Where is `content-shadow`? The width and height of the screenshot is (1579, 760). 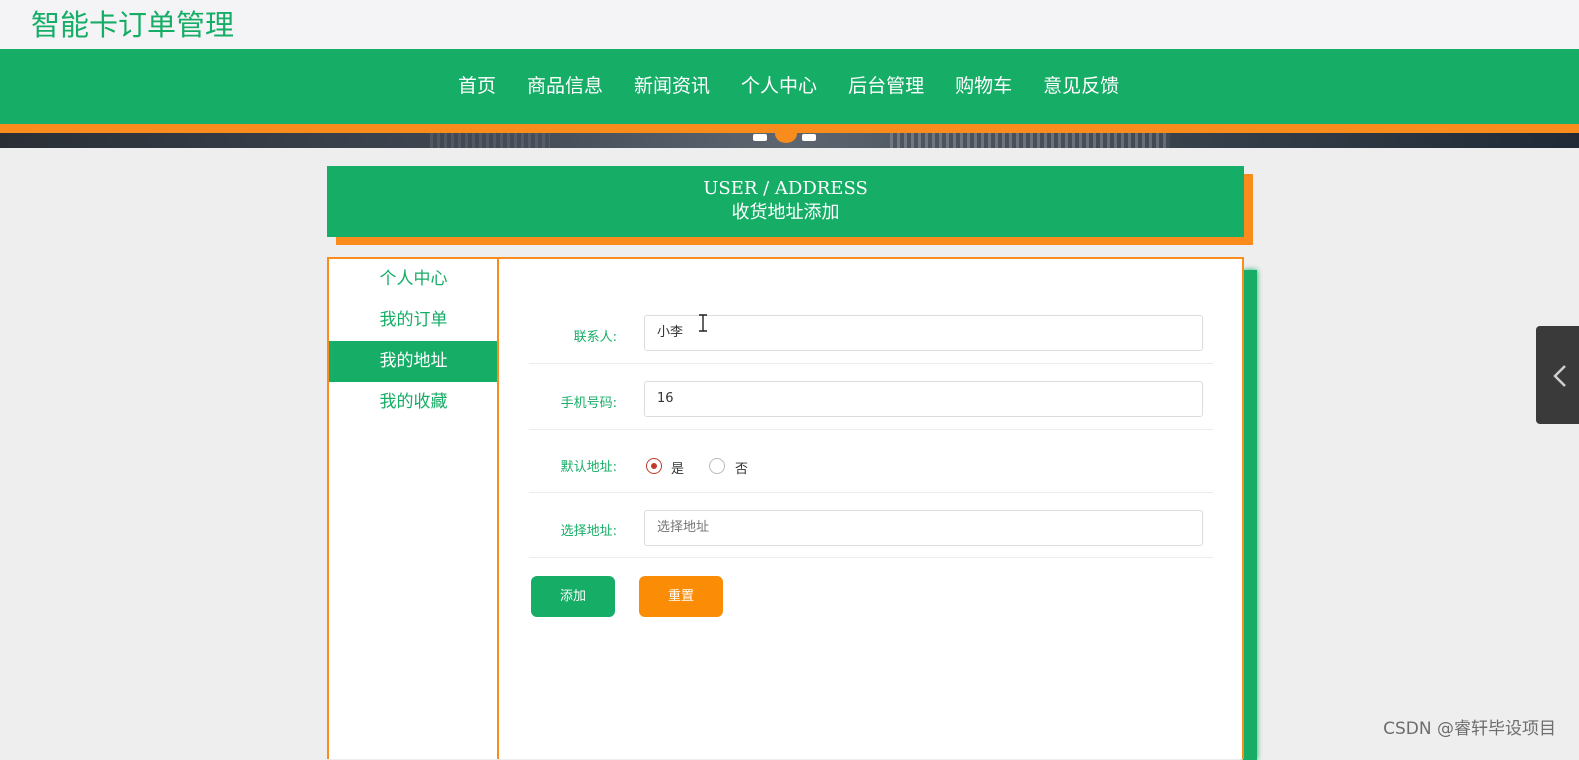 content-shadow is located at coordinates (1250, 515).